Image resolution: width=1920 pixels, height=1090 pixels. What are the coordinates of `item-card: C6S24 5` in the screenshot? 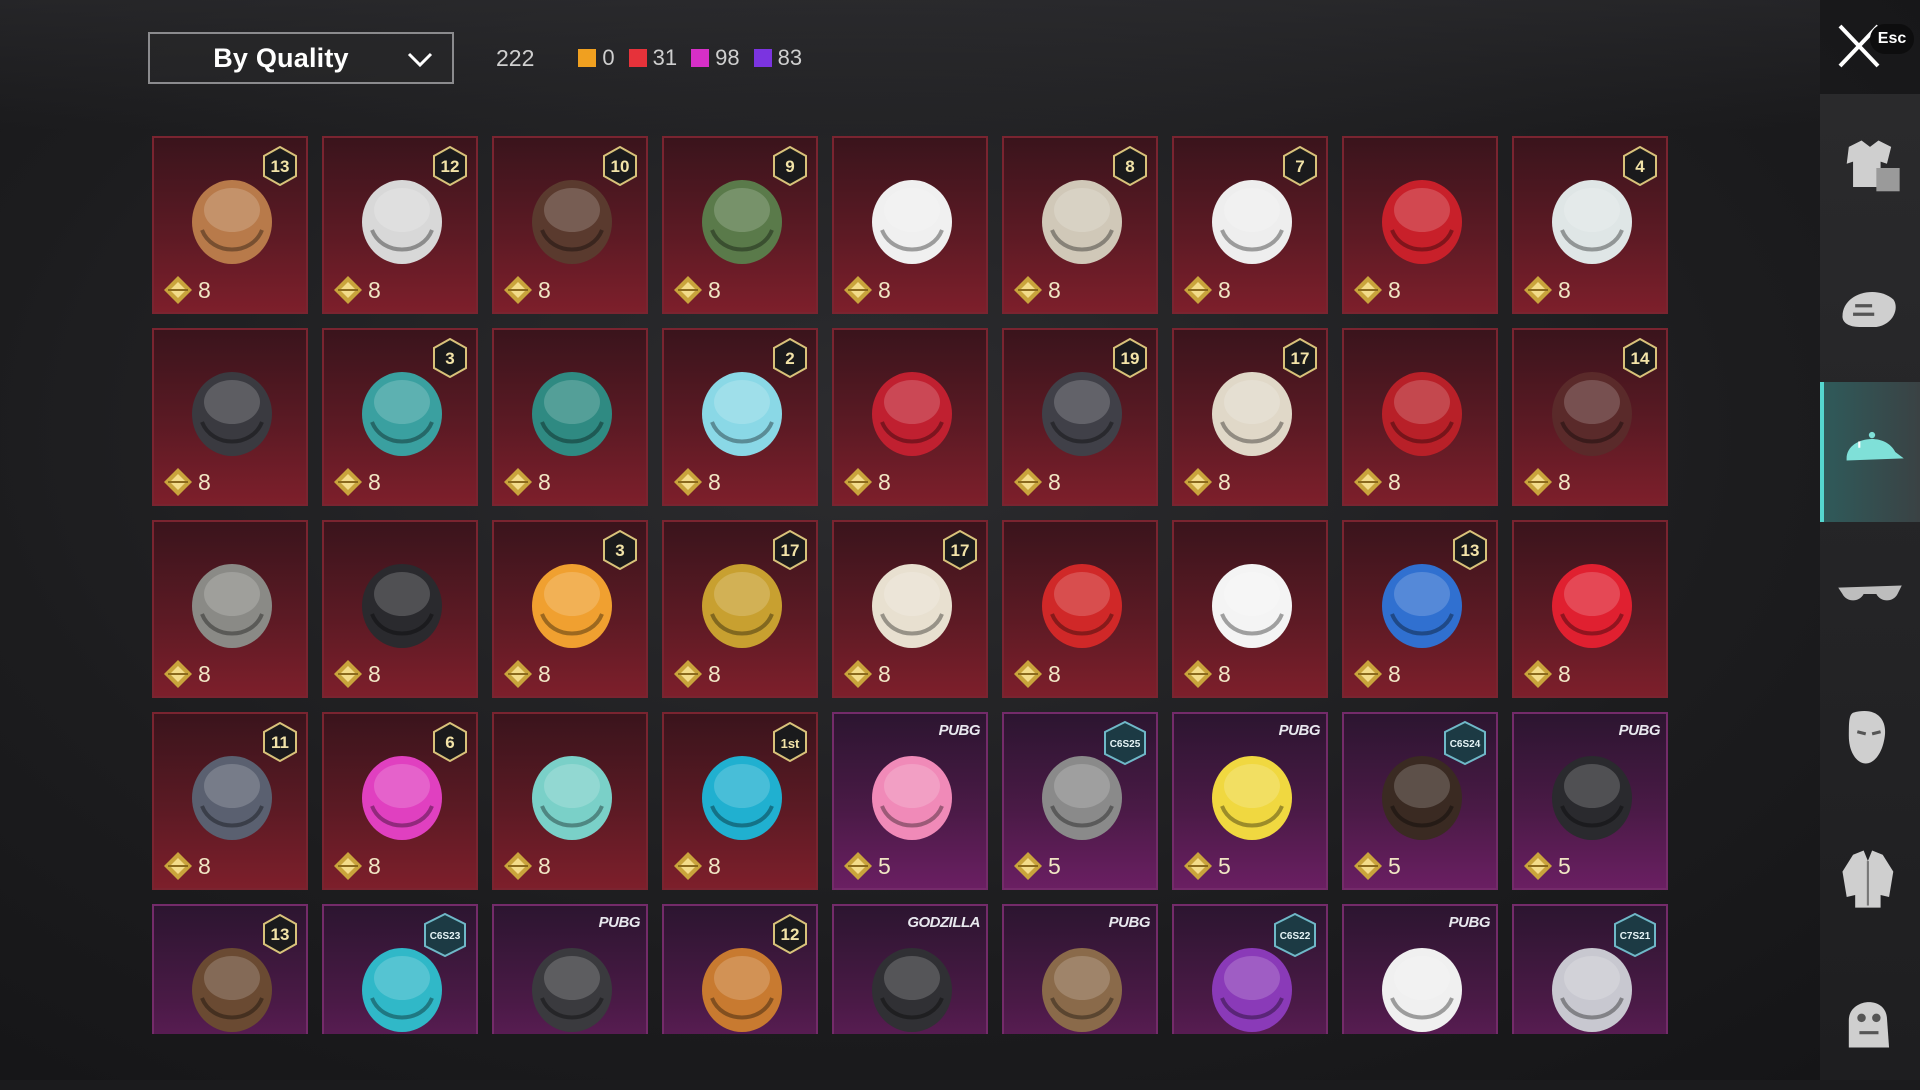 It's located at (1420, 801).